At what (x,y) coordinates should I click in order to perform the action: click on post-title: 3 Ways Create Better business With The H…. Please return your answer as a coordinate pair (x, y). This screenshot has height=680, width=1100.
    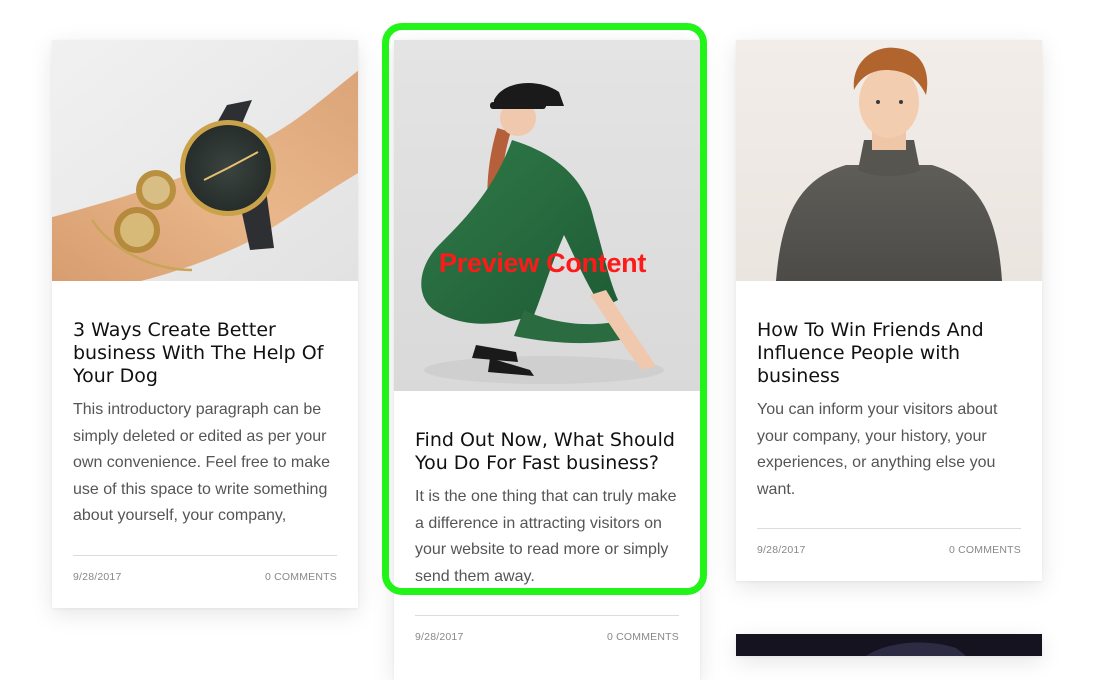
    Looking at the image, I should click on (205, 353).